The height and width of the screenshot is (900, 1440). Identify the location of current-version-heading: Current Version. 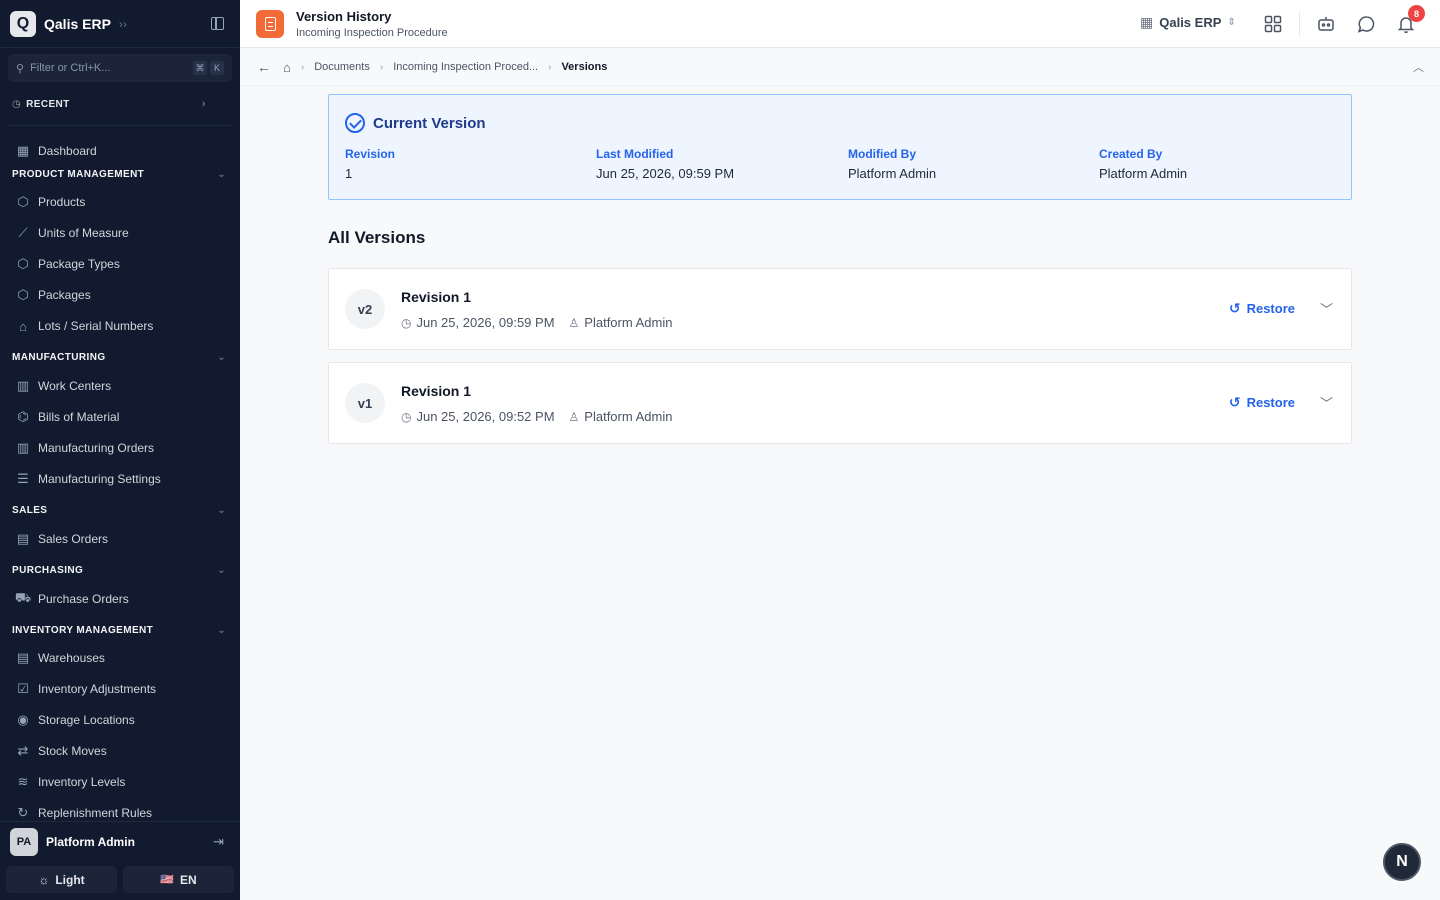
(415, 123).